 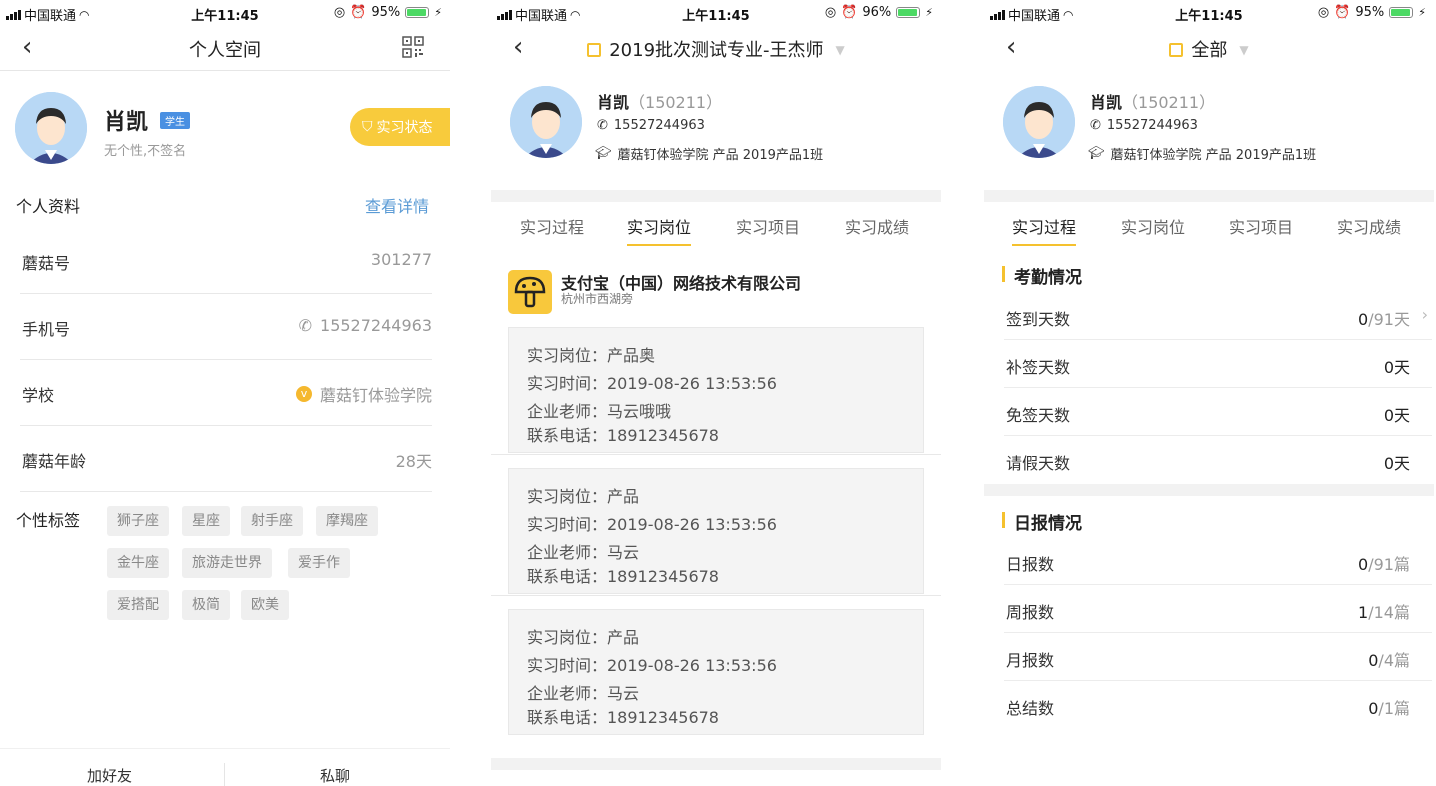 What do you see at coordinates (347, 521) in the screenshot?
I see `tag: 摩羯座` at bounding box center [347, 521].